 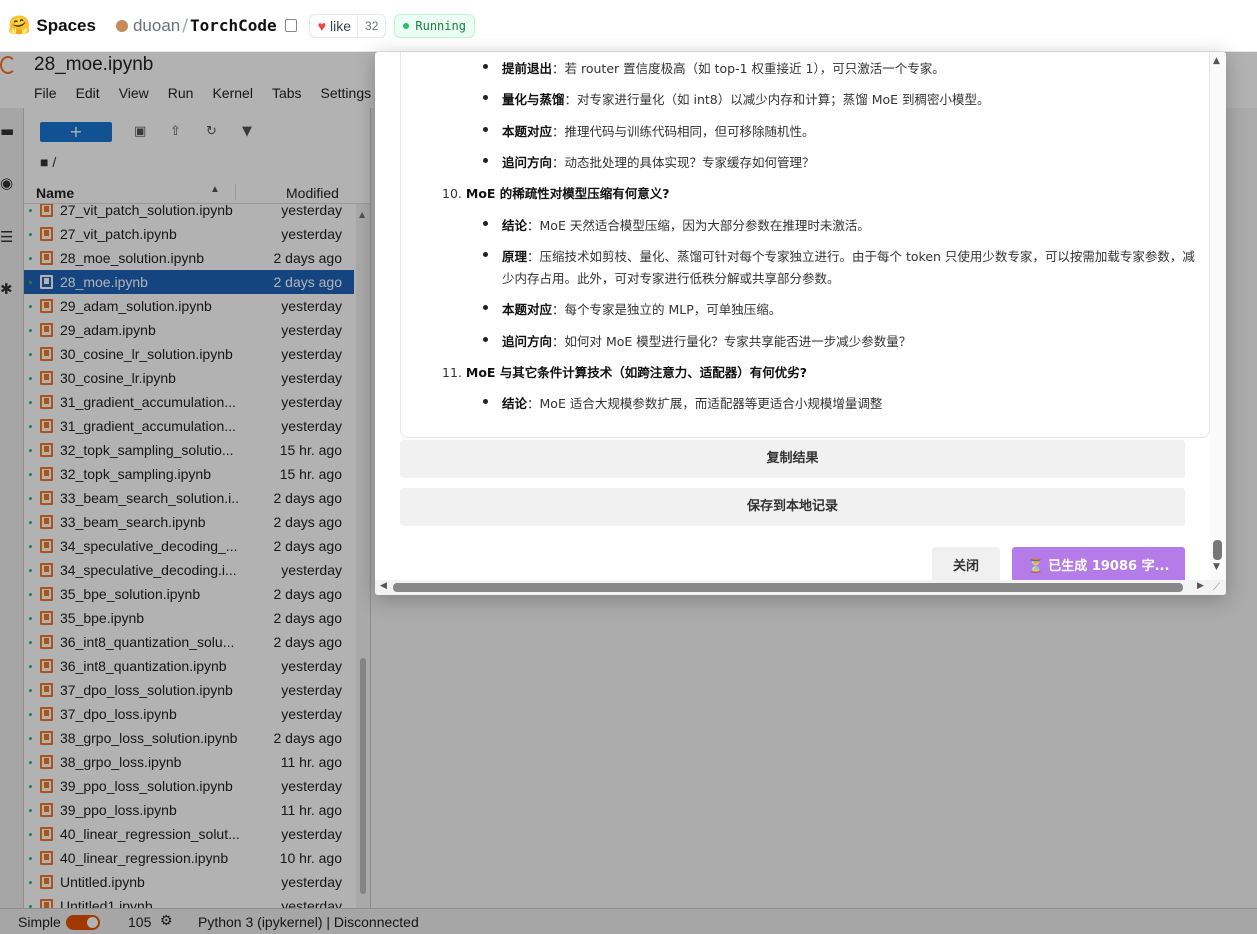 What do you see at coordinates (1218, 316) in the screenshot?
I see `modal-vertical-scrollbar: ▲ ▼` at bounding box center [1218, 316].